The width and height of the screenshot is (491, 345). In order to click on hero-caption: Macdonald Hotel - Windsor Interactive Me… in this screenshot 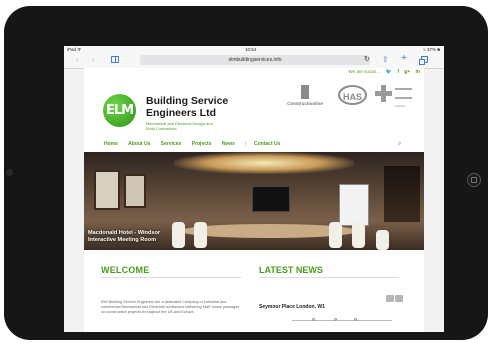, I will do `click(153, 237)`.